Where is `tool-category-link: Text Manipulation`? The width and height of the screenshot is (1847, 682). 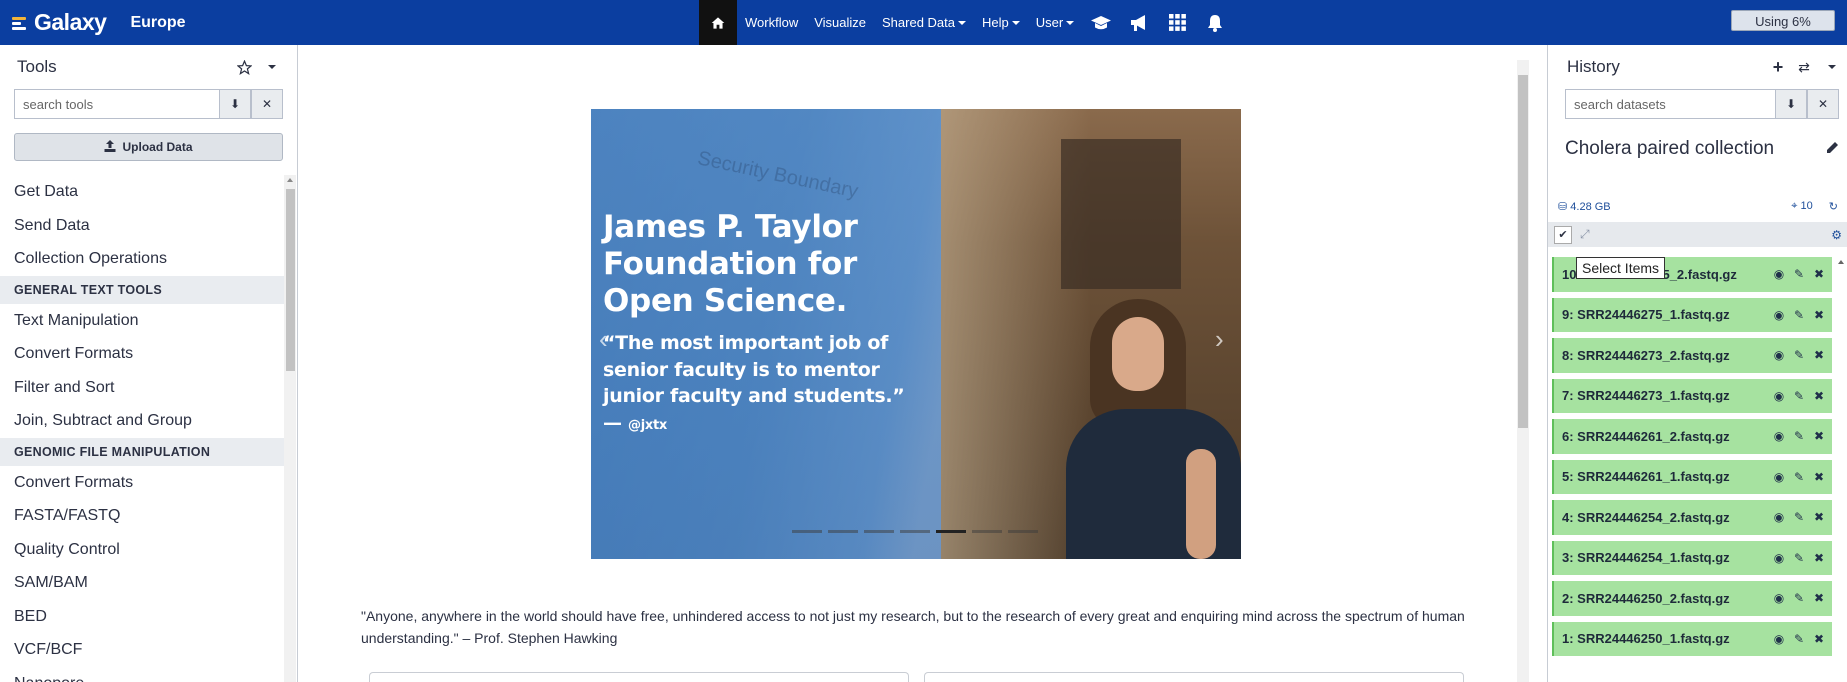
tool-category-link: Text Manipulation is located at coordinates (142, 321).